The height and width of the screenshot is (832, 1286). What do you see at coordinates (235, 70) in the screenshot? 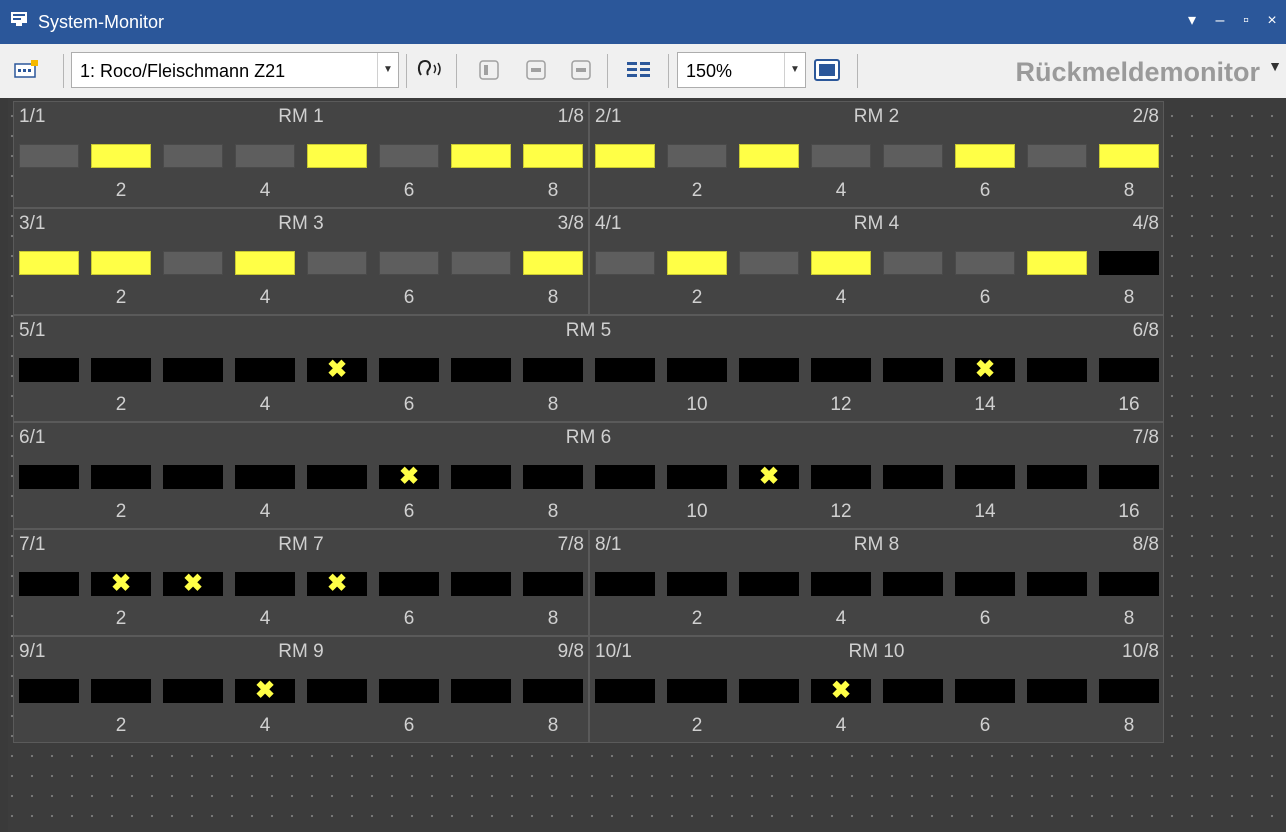
I see `station-select: 1: Roco/Fleischmann Z21 ▼` at bounding box center [235, 70].